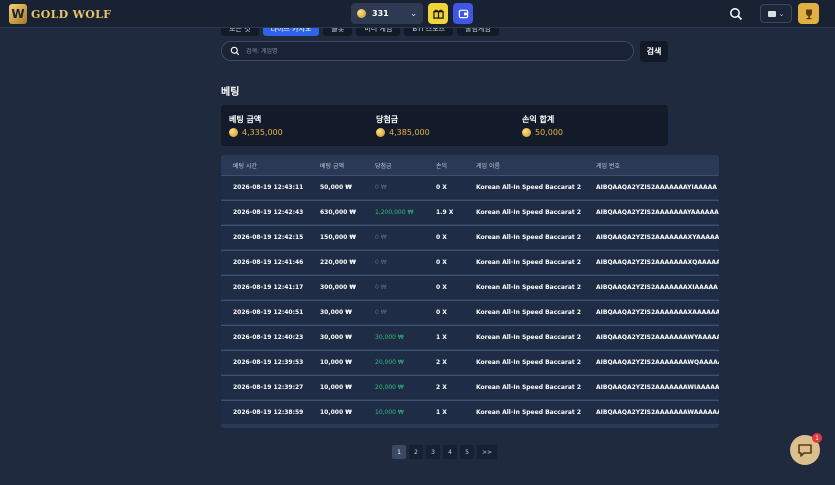 This screenshot has height=485, width=835. Describe the element at coordinates (657, 412) in the screenshot. I see `cell-game-id: AIBQAAQA2YZIS2AAAAAAAWAAAAAA` at that location.